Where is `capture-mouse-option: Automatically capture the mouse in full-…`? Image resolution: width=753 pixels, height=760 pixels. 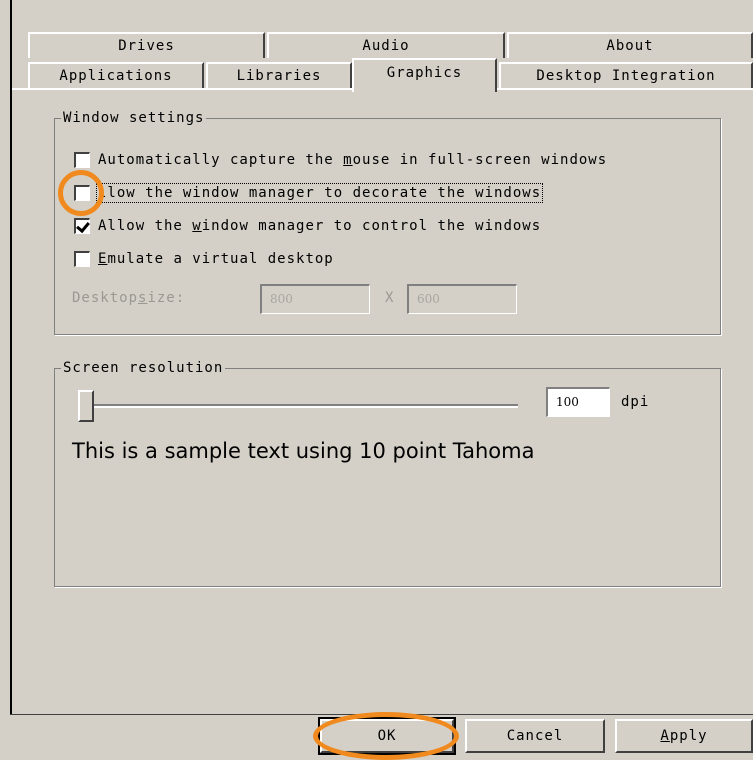 capture-mouse-option: Automatically capture the mouse in full-… is located at coordinates (340, 160).